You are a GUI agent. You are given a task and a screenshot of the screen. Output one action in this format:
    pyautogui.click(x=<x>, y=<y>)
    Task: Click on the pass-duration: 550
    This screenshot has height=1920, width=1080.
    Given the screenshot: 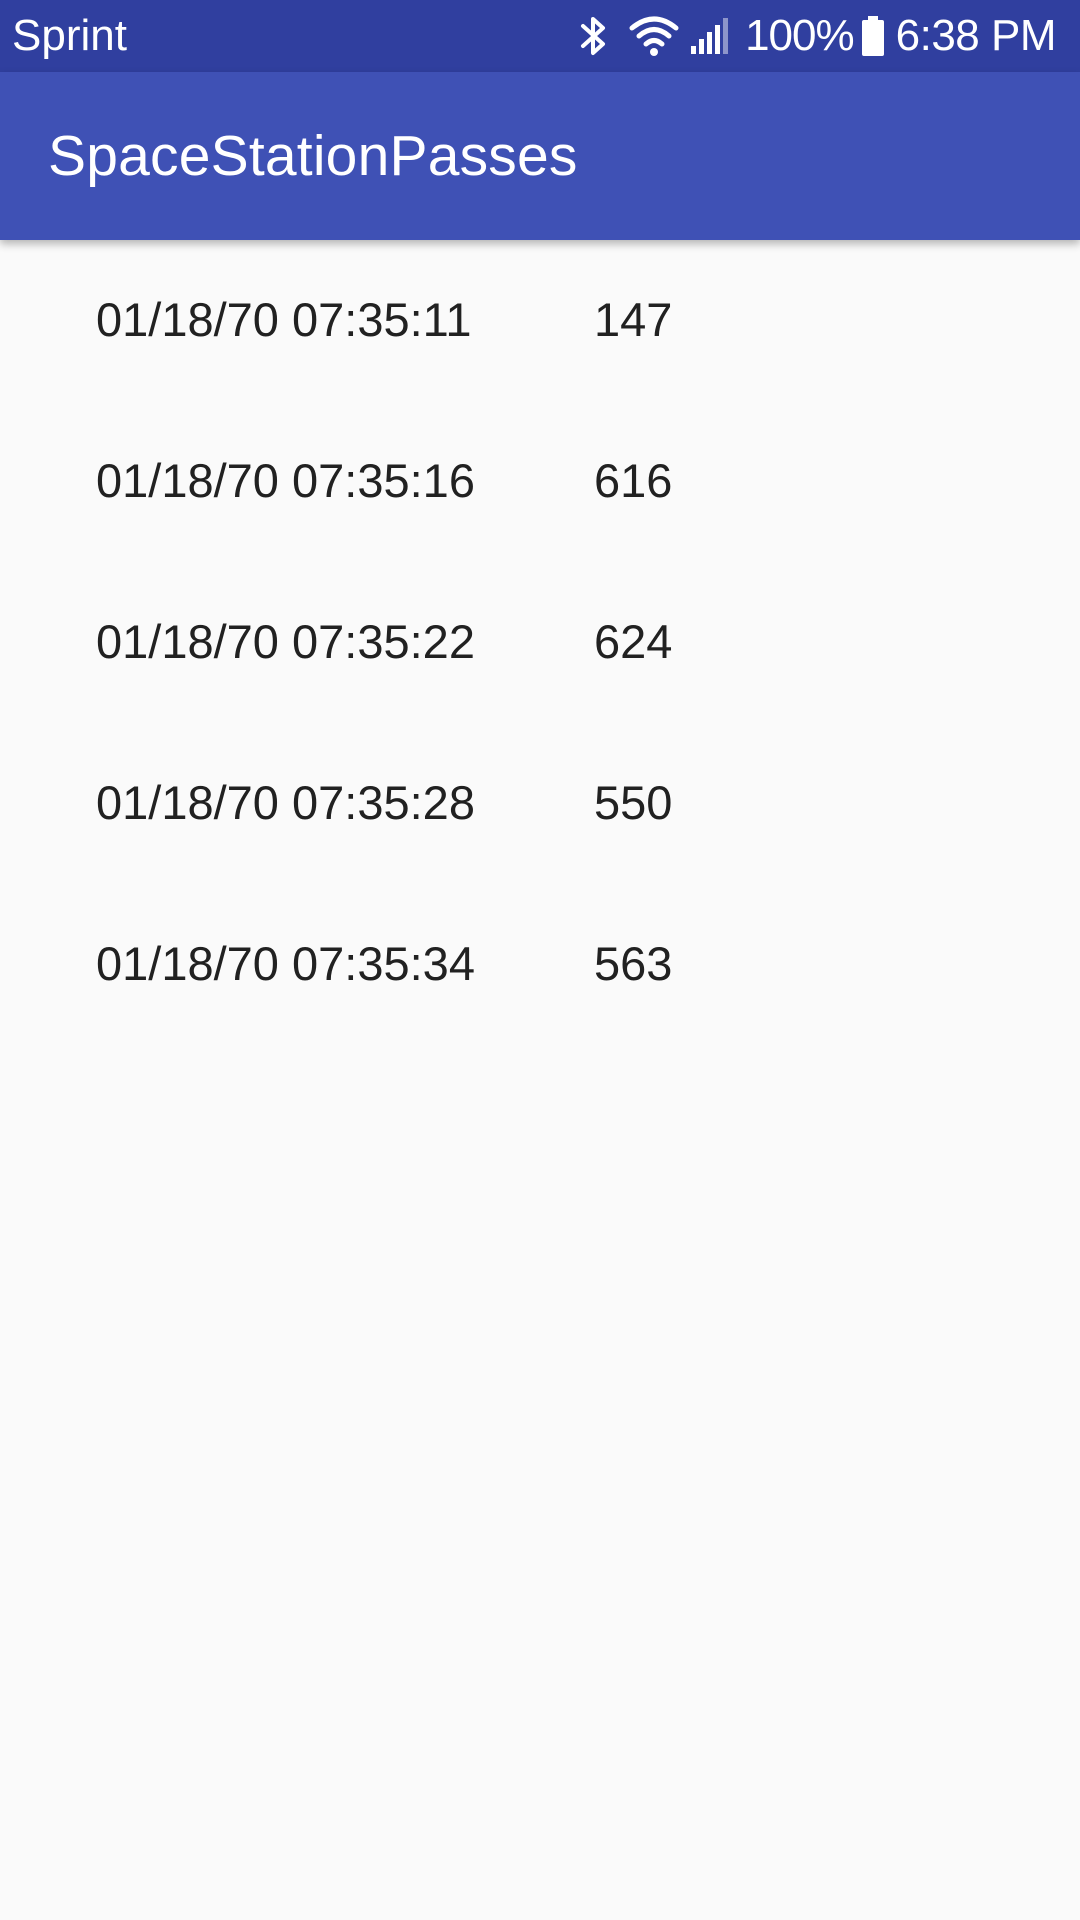 What is the action you would take?
    pyautogui.click(x=633, y=802)
    